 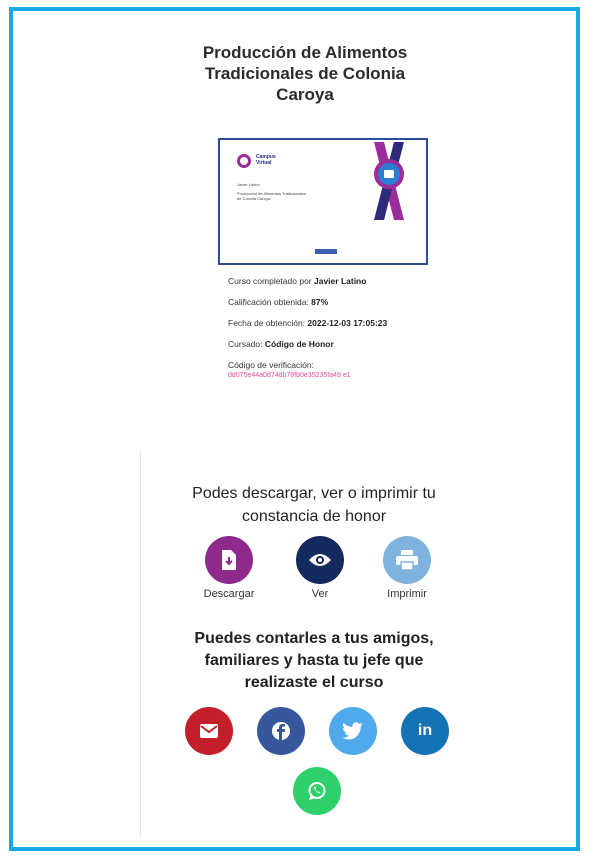 I want to click on certificate-footer-logo-icon, so click(x=326, y=251).